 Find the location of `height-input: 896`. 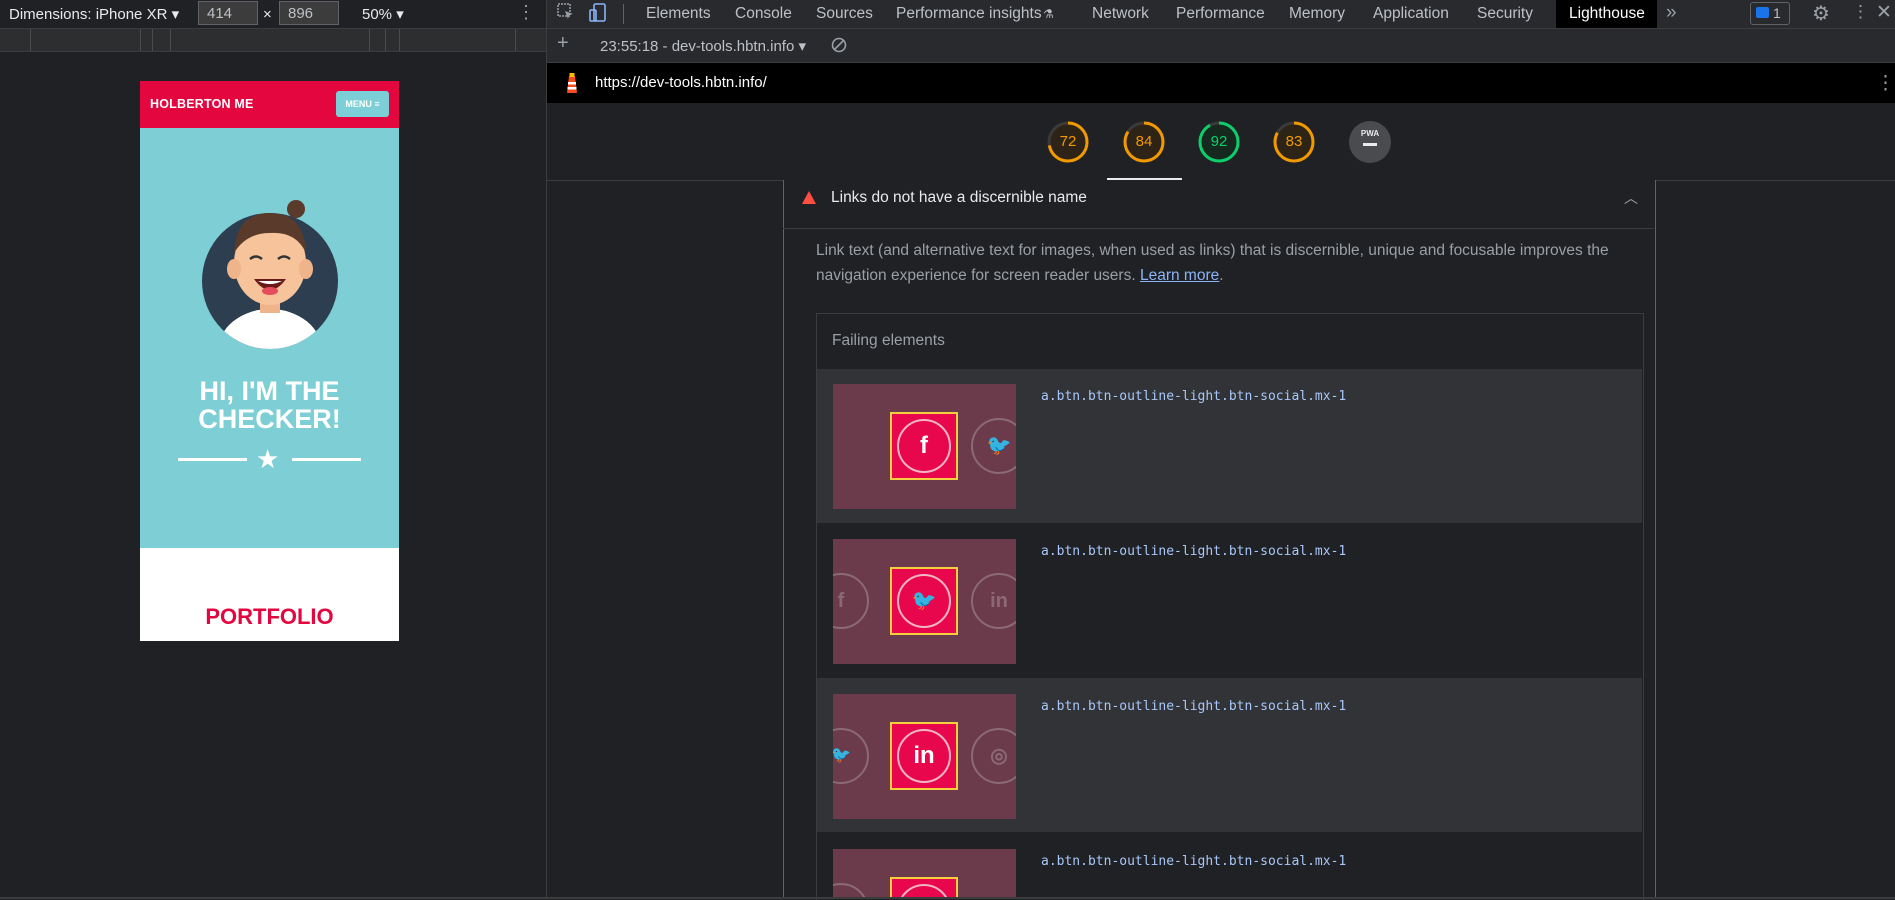

height-input: 896 is located at coordinates (309, 13).